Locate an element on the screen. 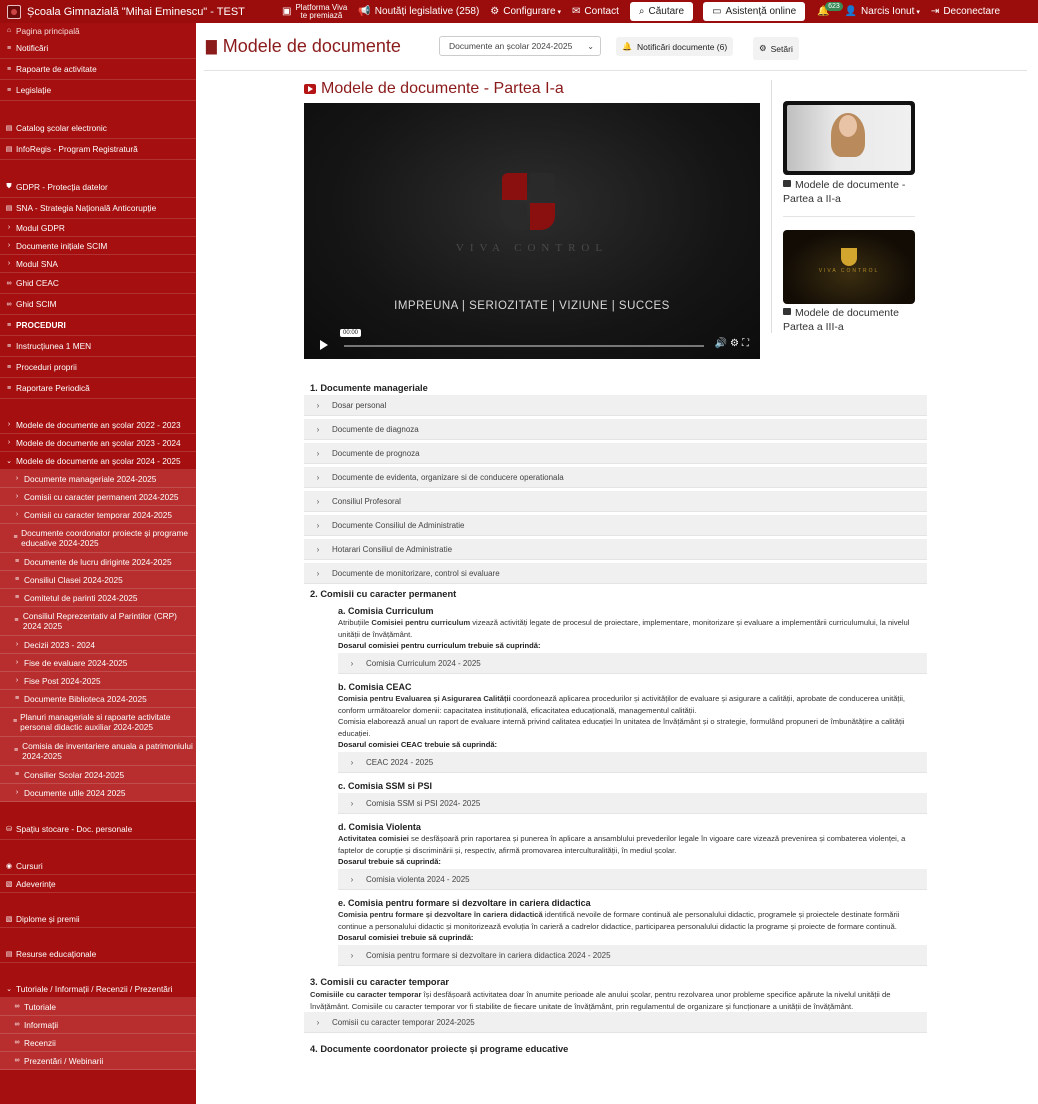  sidebar-sub-item: ≡ Consiliul Clasei 2024-2025 is located at coordinates (98, 580).